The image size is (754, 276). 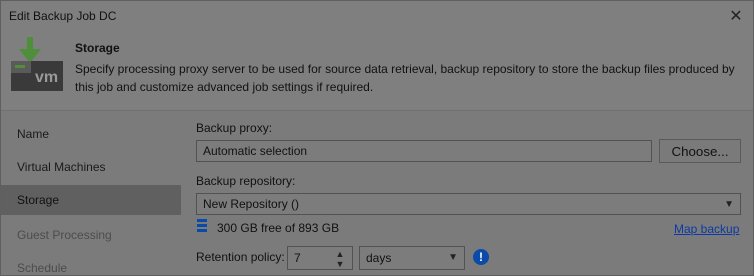 I want to click on sidebar-item-guest-processing: Guest Processing, so click(x=91, y=235).